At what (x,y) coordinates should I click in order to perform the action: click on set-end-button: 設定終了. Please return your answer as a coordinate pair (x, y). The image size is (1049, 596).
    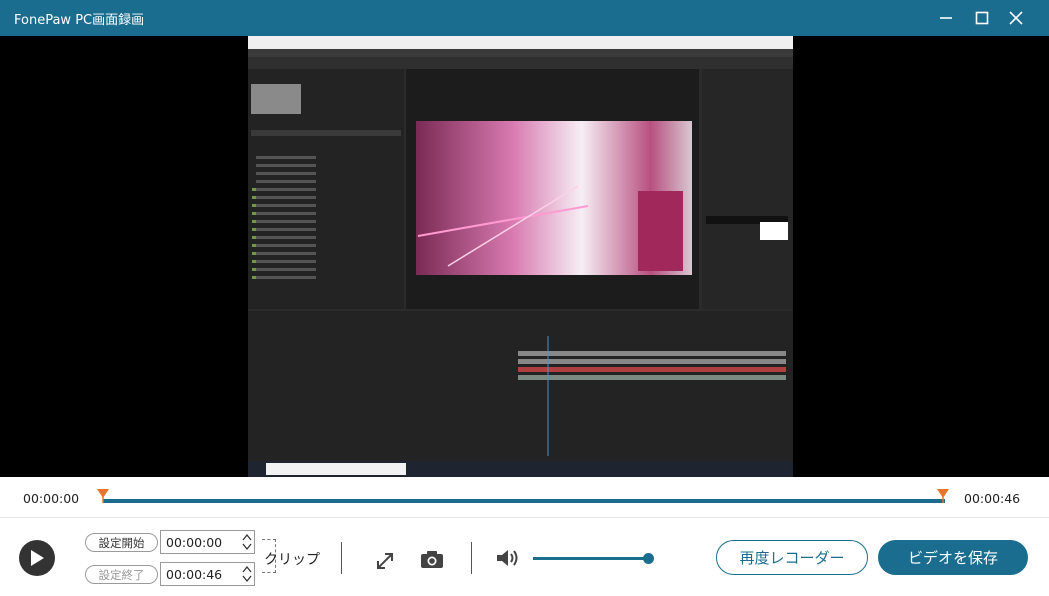
    Looking at the image, I should click on (121, 574).